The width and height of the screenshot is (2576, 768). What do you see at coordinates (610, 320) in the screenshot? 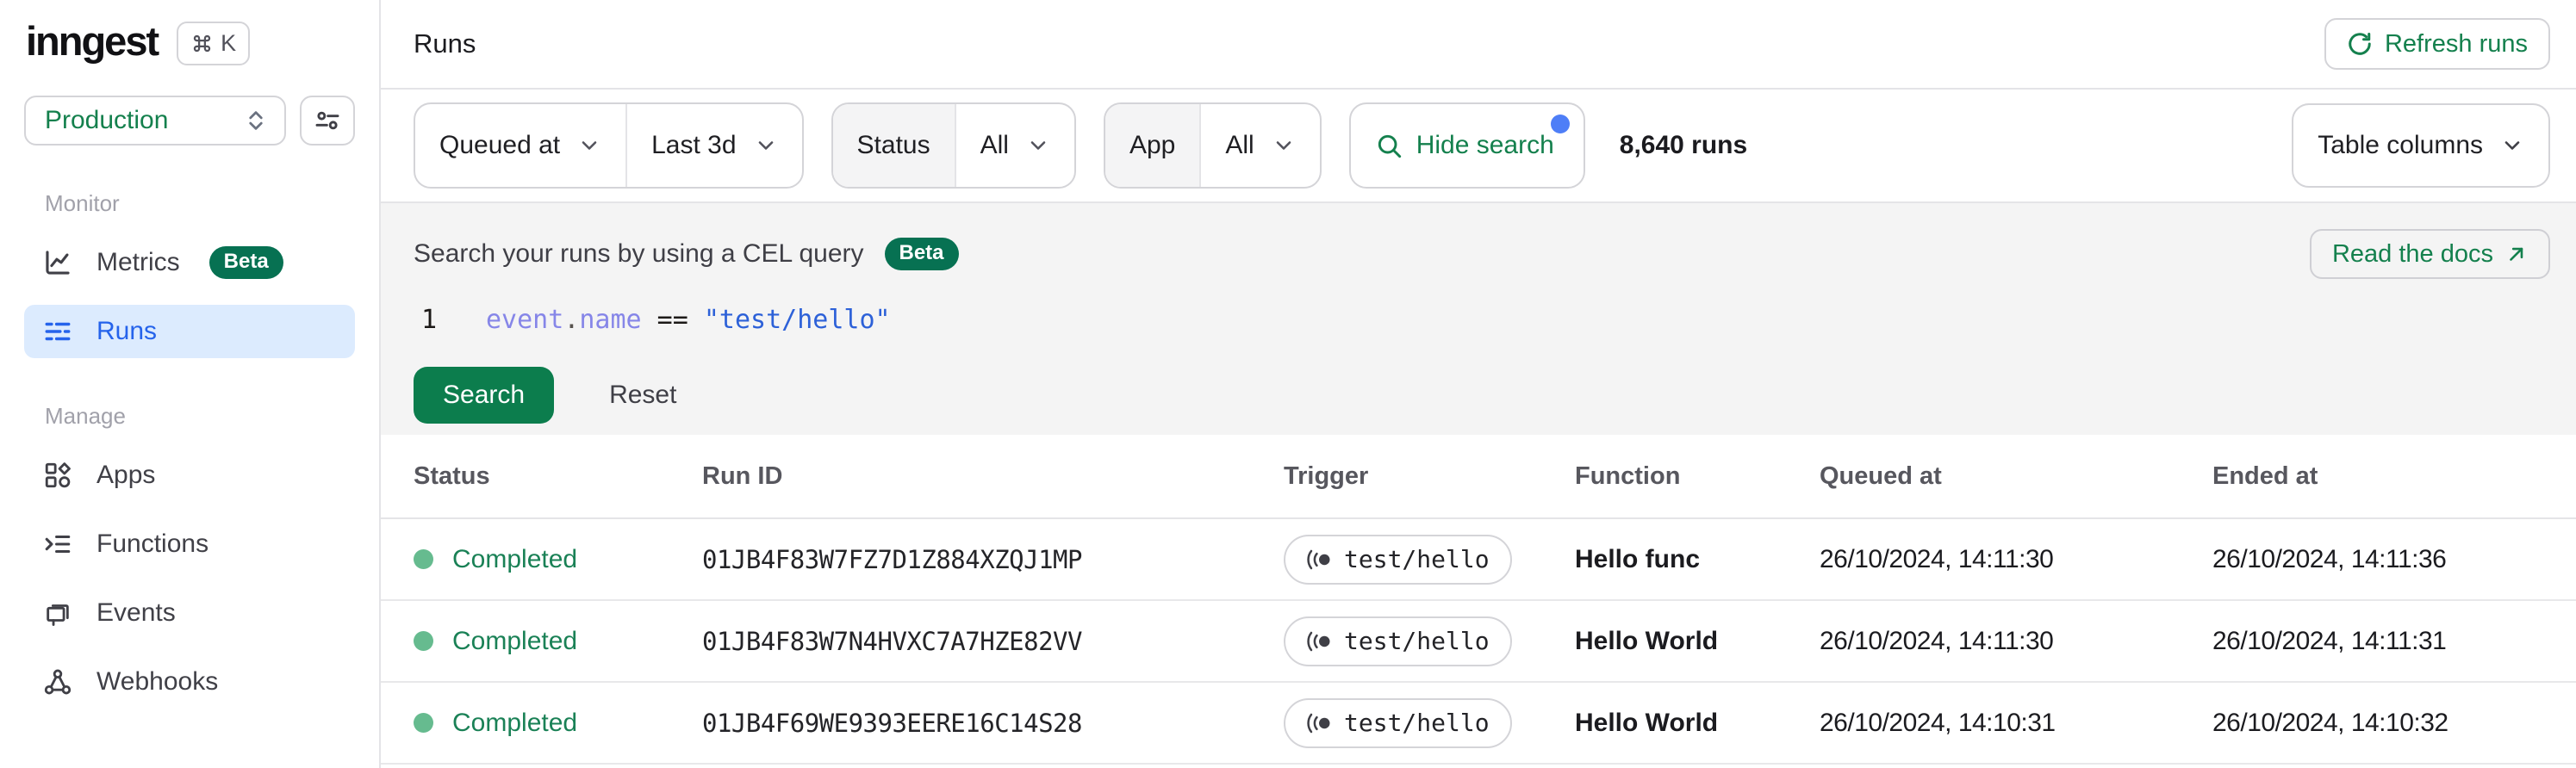
I see `code-token-property: name` at bounding box center [610, 320].